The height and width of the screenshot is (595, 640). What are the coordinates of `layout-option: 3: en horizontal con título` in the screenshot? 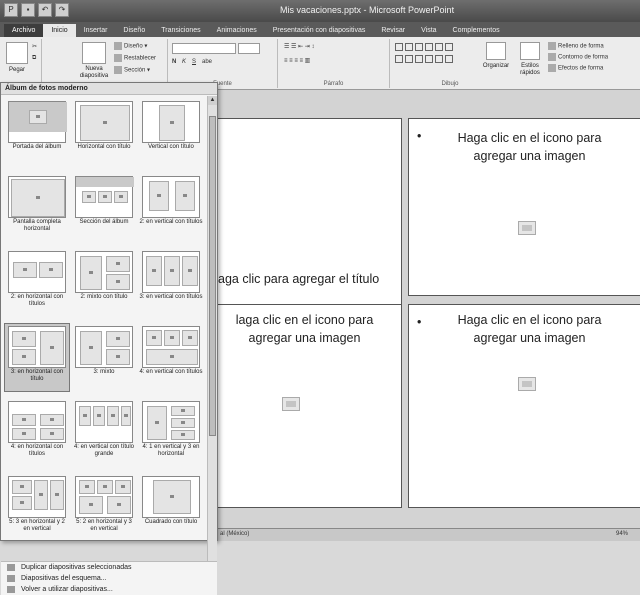 It's located at (37, 357).